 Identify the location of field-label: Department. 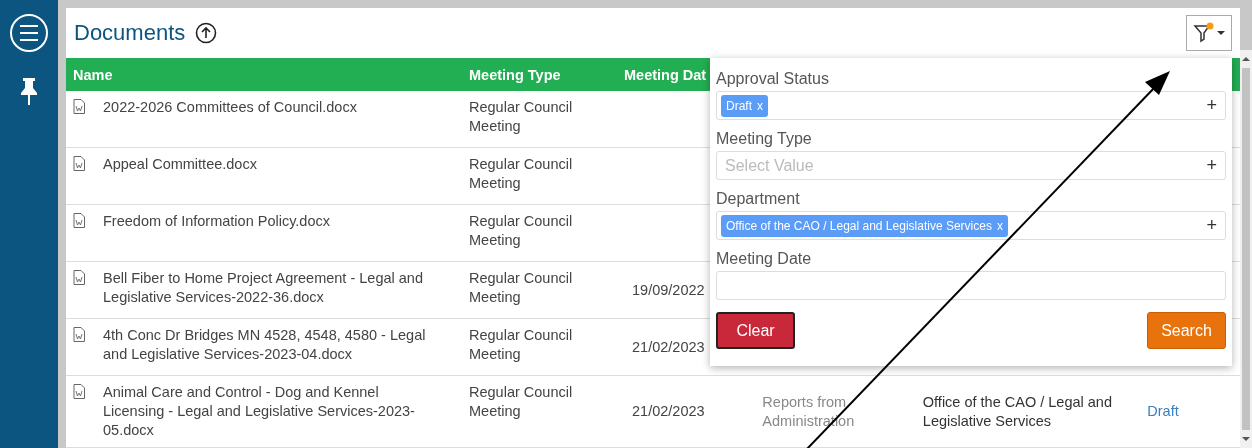
(758, 199).